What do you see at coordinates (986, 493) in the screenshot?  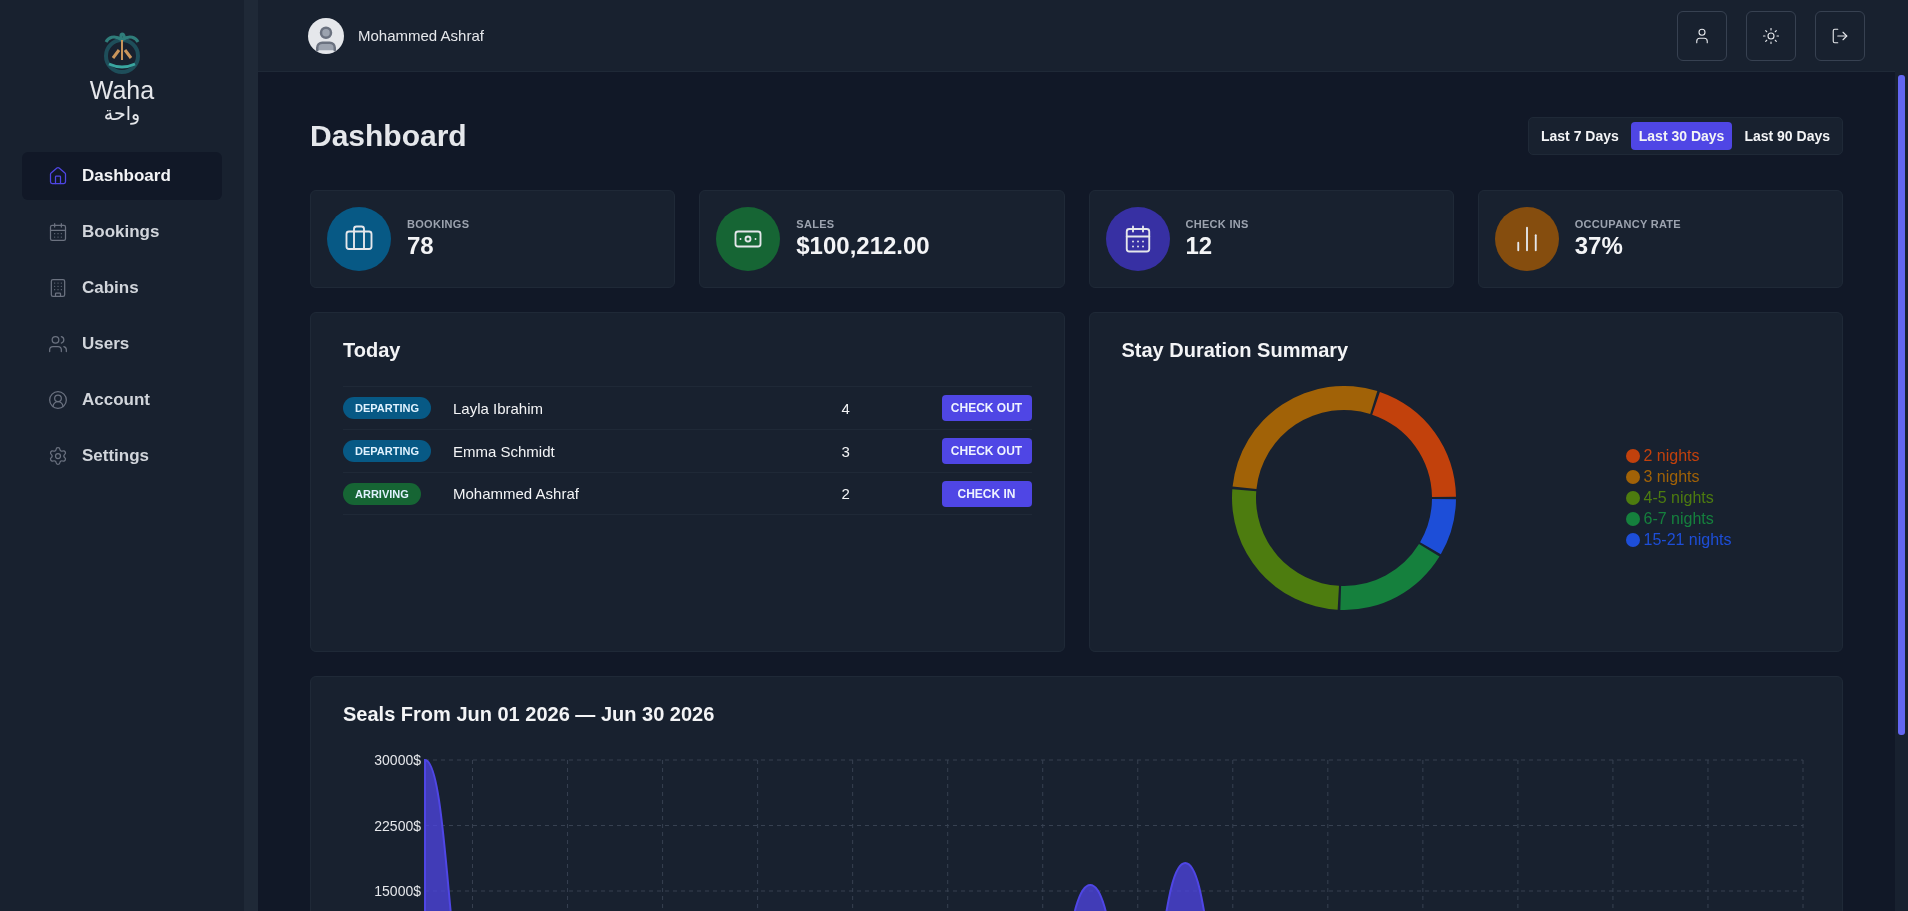 I see `action-button: CHECK IN` at bounding box center [986, 493].